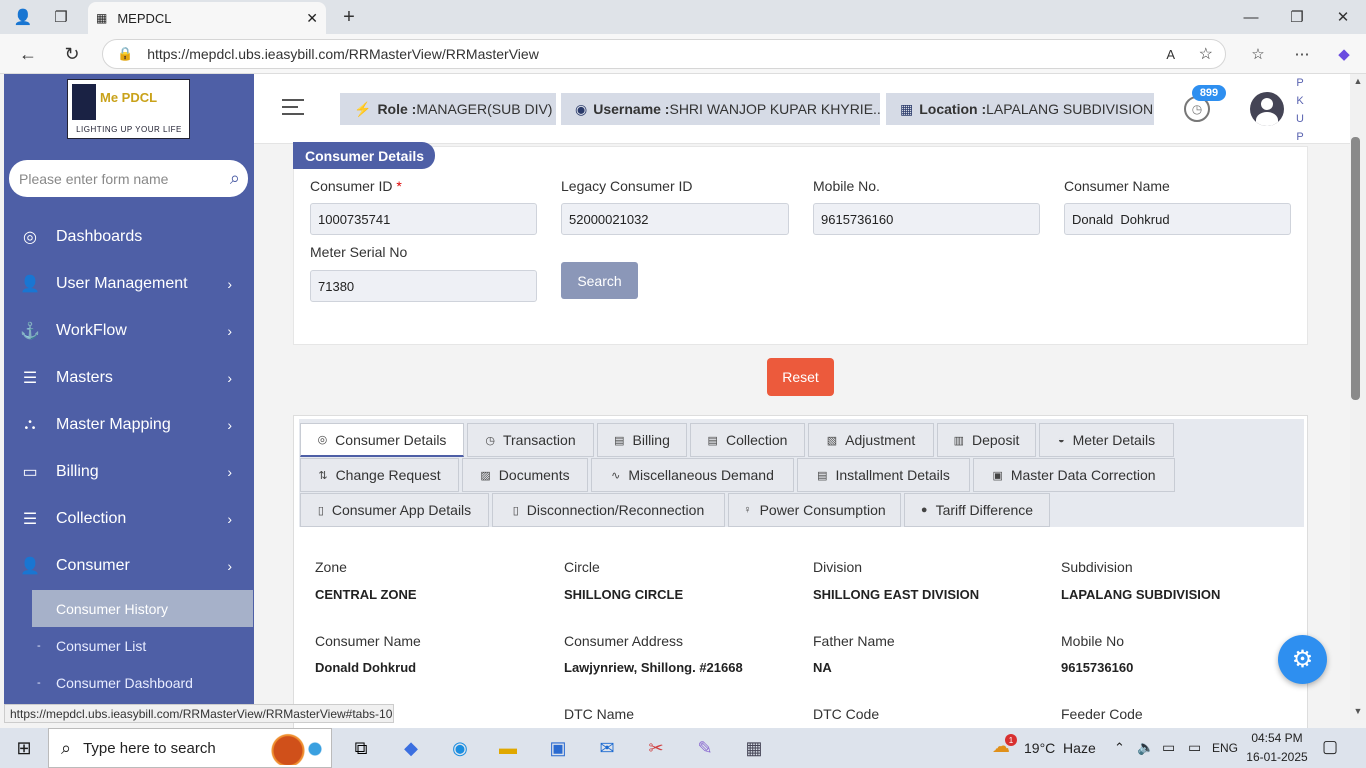 Image resolution: width=1366 pixels, height=768 pixels. What do you see at coordinates (747, 440) in the screenshot?
I see `tab-collection: ▤ Collection` at bounding box center [747, 440].